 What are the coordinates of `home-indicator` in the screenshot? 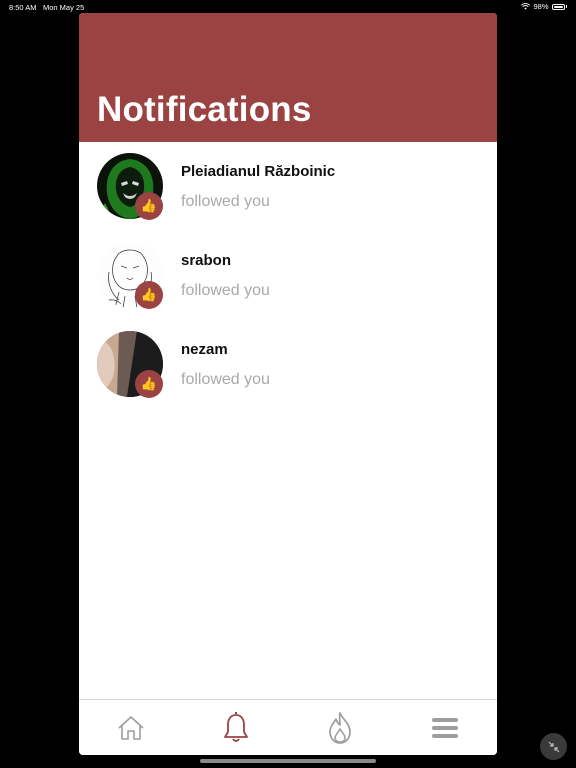 It's located at (288, 761).